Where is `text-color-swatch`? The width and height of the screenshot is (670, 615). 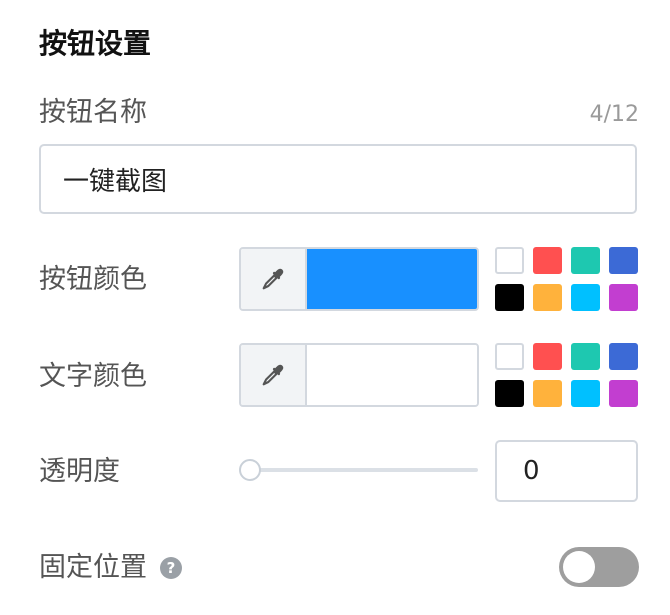
text-color-swatch is located at coordinates (392, 375).